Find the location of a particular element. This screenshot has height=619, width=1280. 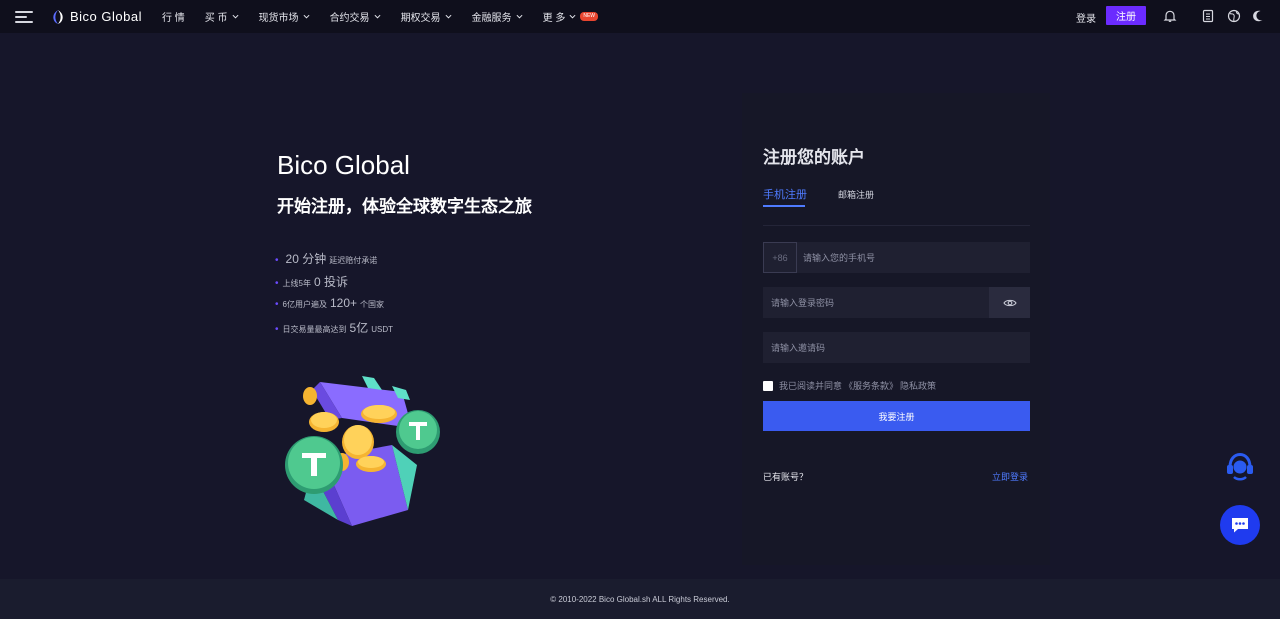

nav-item-finance: 金融服务 is located at coordinates (497, 16).